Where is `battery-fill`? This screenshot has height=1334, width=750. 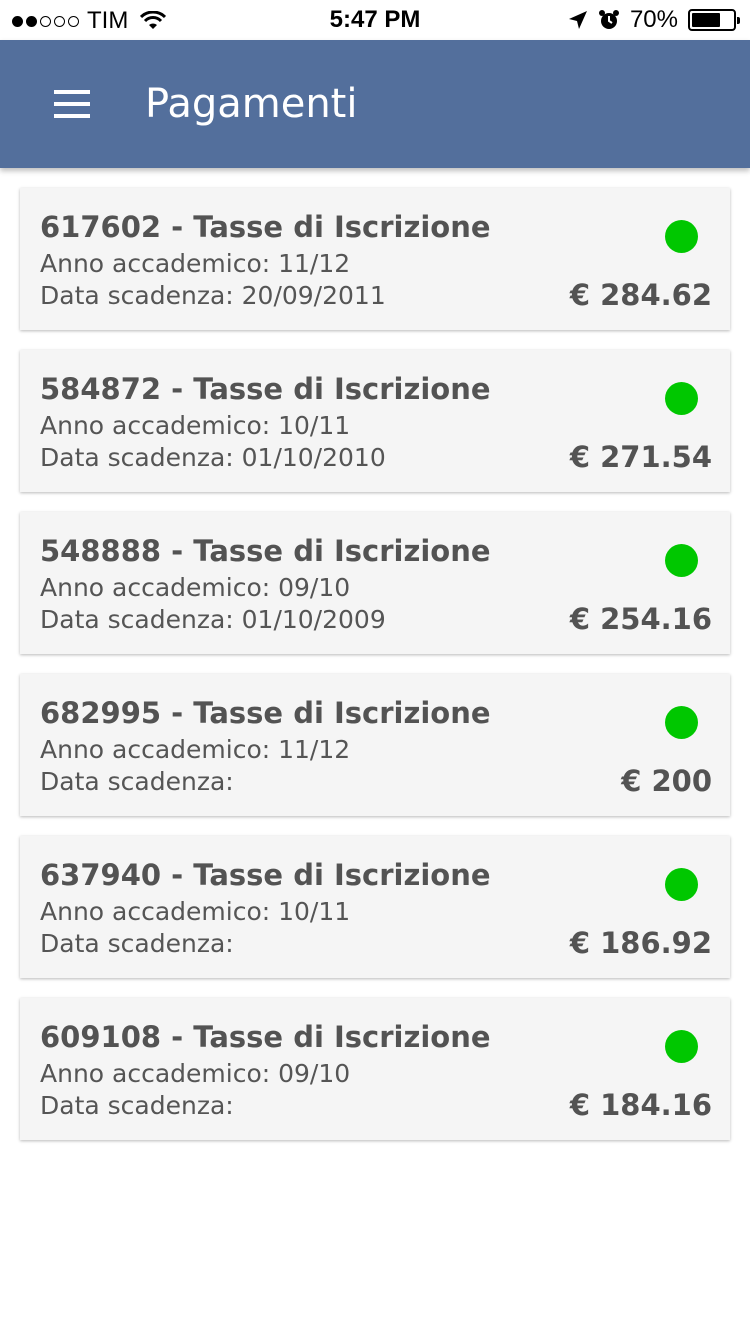
battery-fill is located at coordinates (706, 20).